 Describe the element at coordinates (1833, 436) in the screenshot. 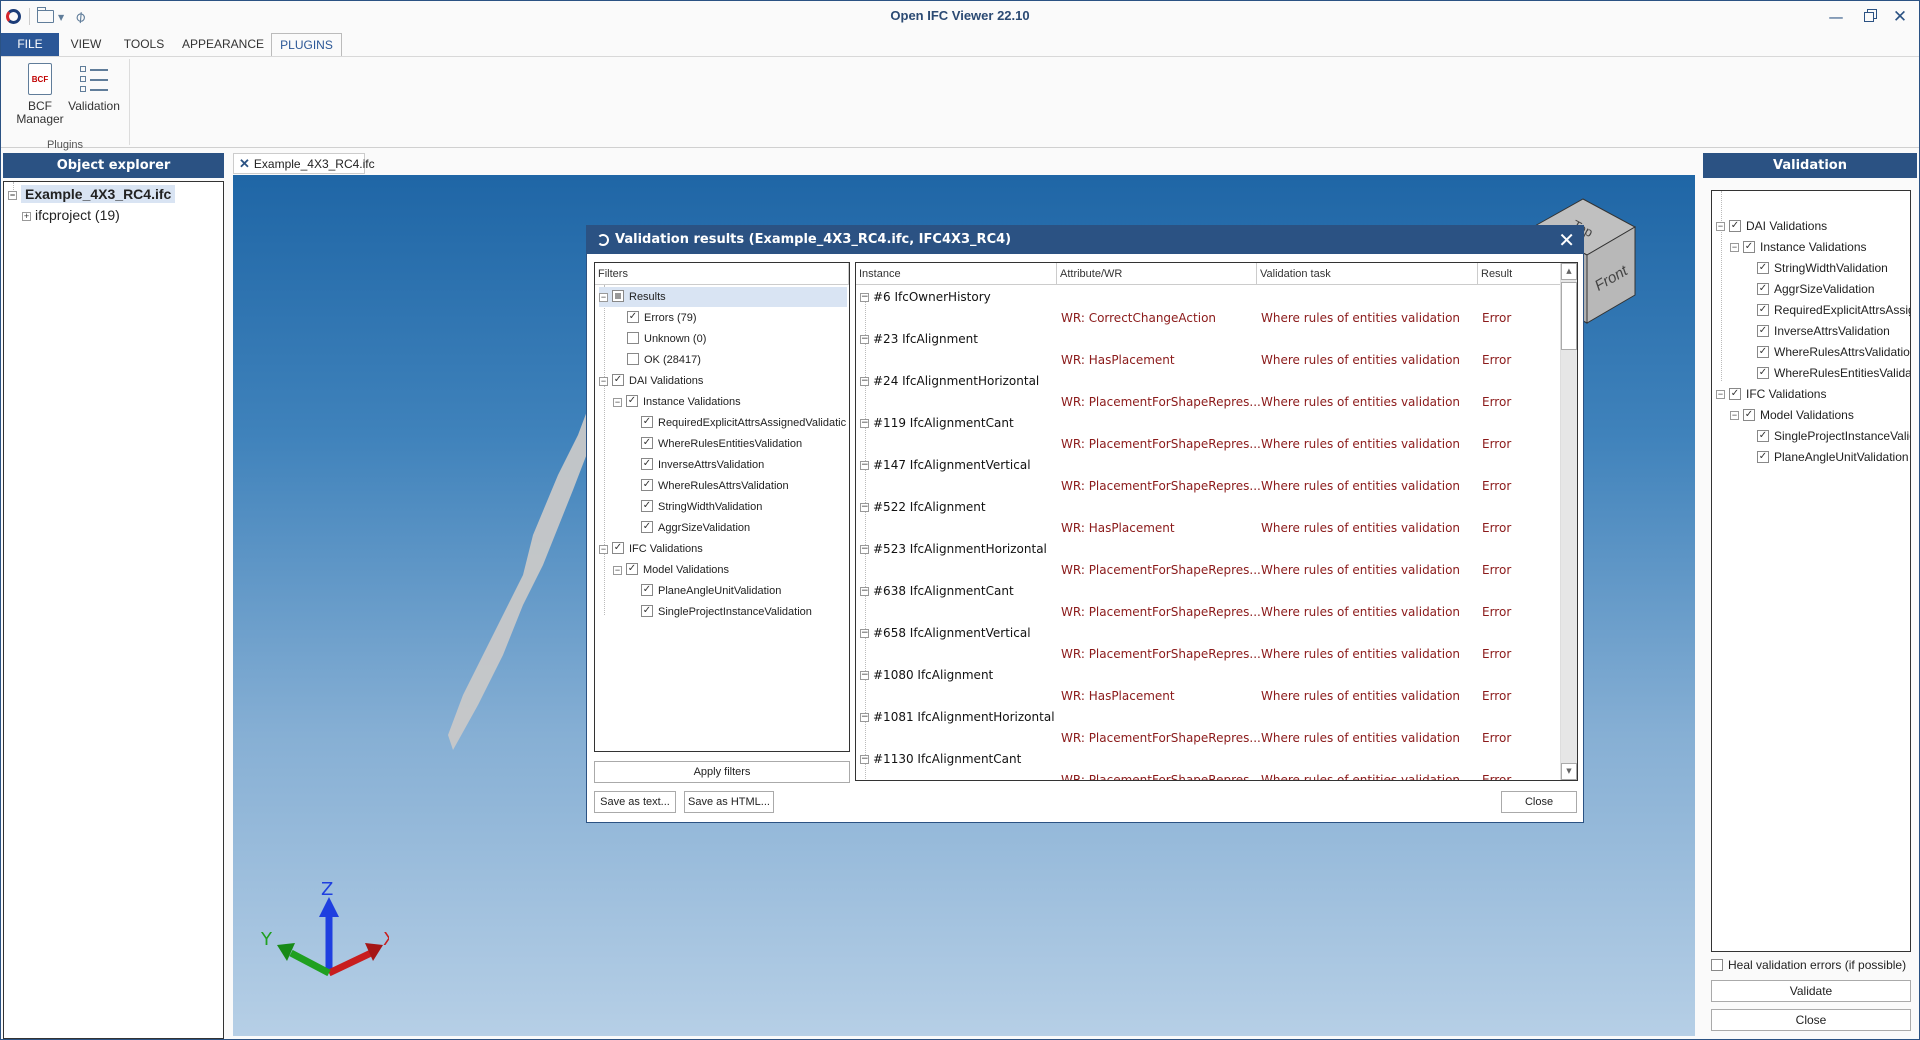

I see `vt-node-leaf: ✓ SingleProjectInstanceValid` at that location.